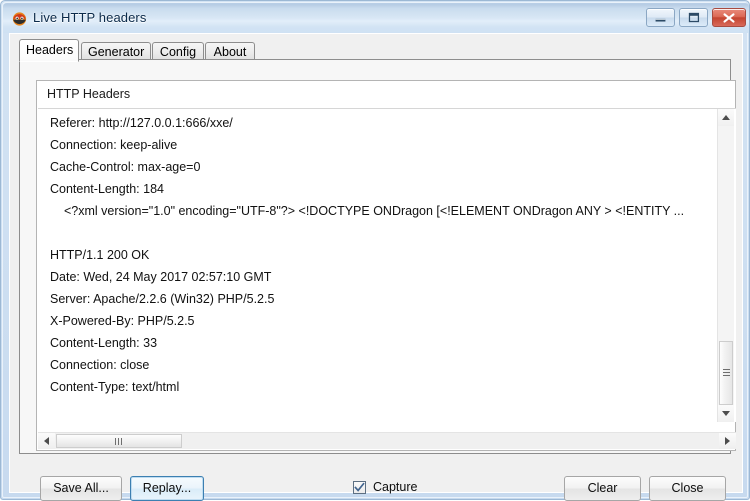 The width and height of the screenshot is (750, 501). Describe the element at coordinates (103, 343) in the screenshot. I see `list-item: Content-Length: 33` at that location.